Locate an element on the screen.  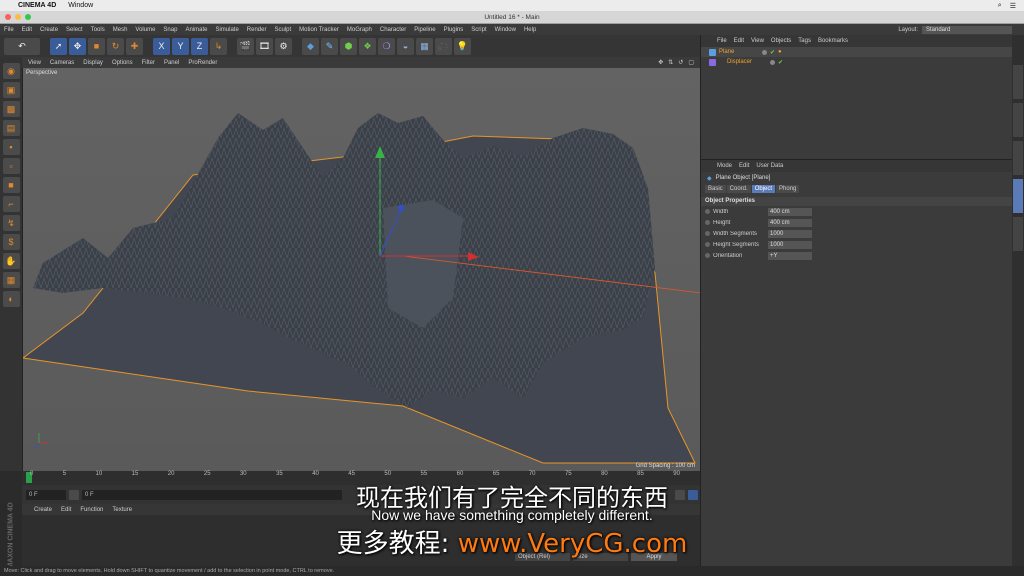
enabled-check-icon: ✔ is located at coordinates (772, 52).